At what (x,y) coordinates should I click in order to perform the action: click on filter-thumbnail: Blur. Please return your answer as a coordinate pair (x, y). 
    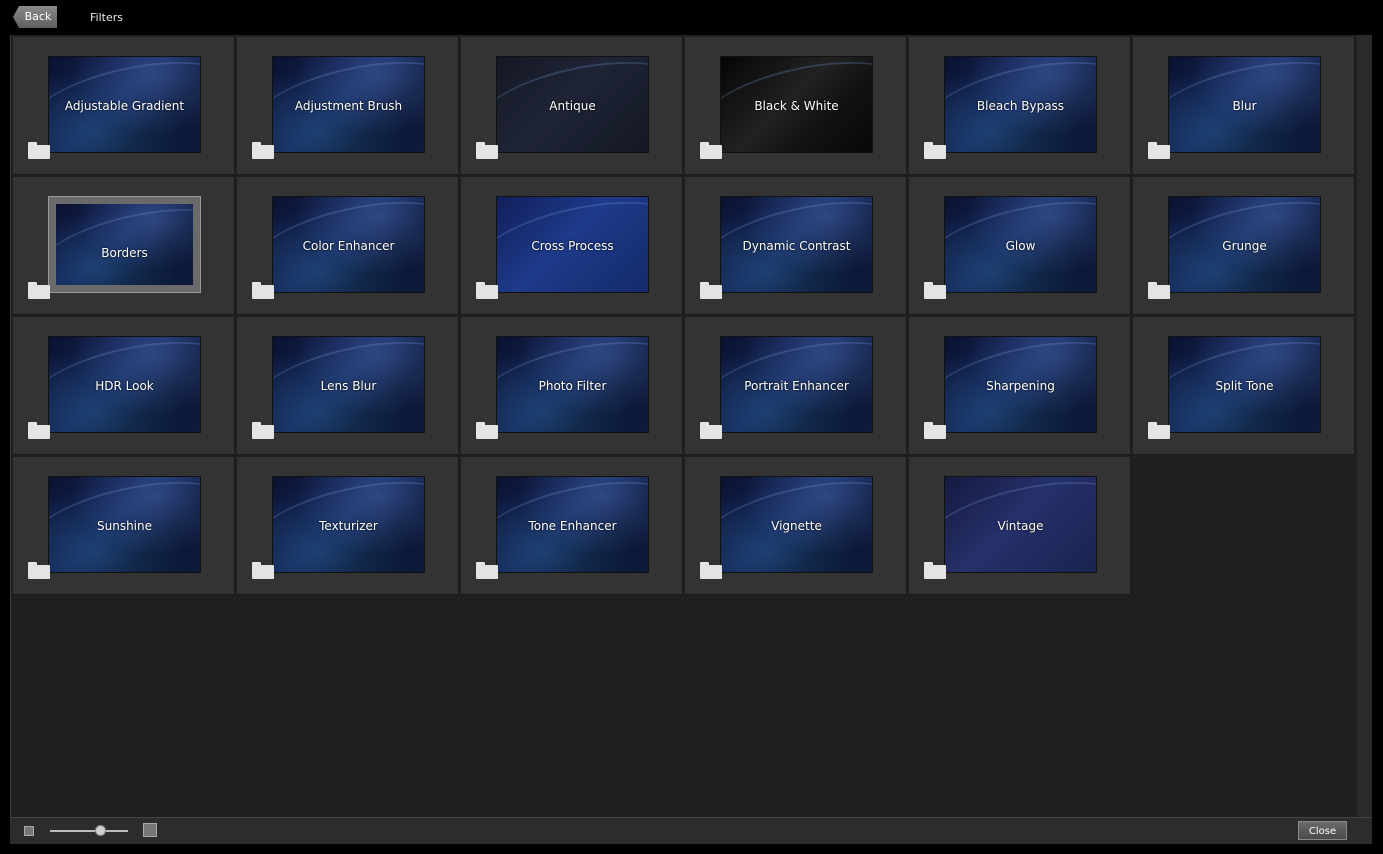
    Looking at the image, I should click on (1244, 104).